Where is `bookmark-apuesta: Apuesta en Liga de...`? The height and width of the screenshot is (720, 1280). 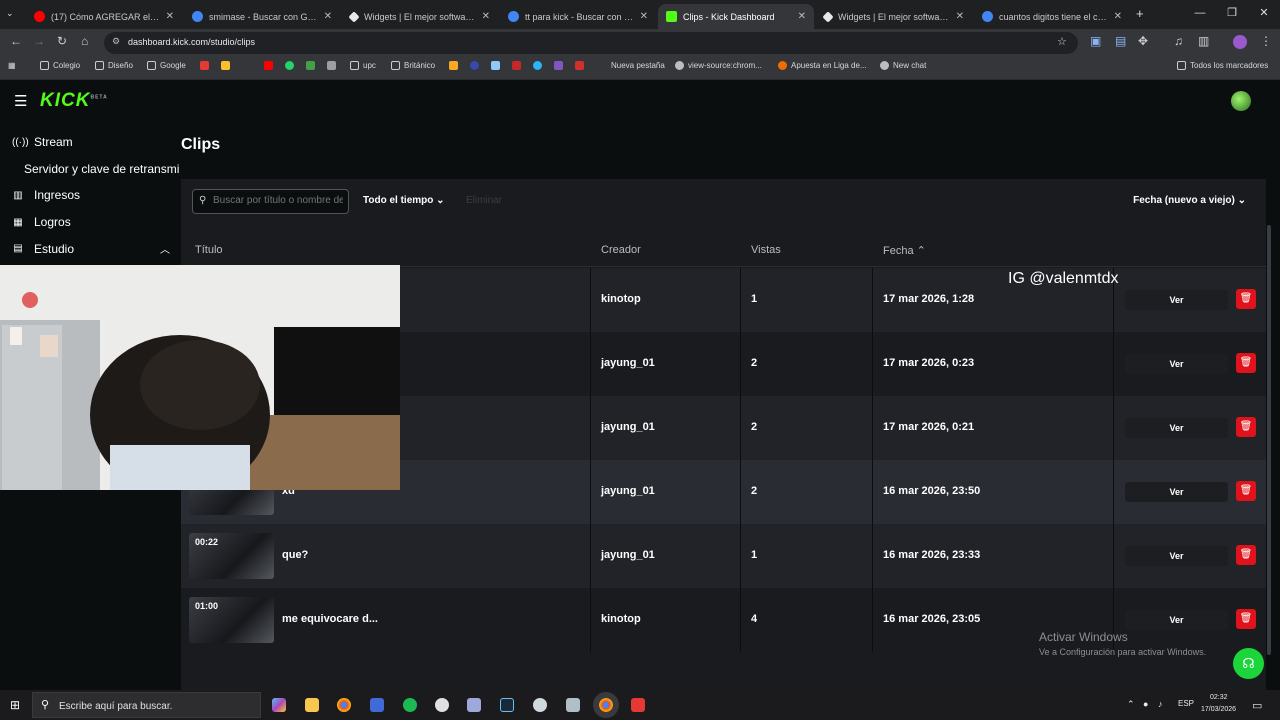
bookmark-apuesta: Apuesta en Liga de... is located at coordinates (822, 65).